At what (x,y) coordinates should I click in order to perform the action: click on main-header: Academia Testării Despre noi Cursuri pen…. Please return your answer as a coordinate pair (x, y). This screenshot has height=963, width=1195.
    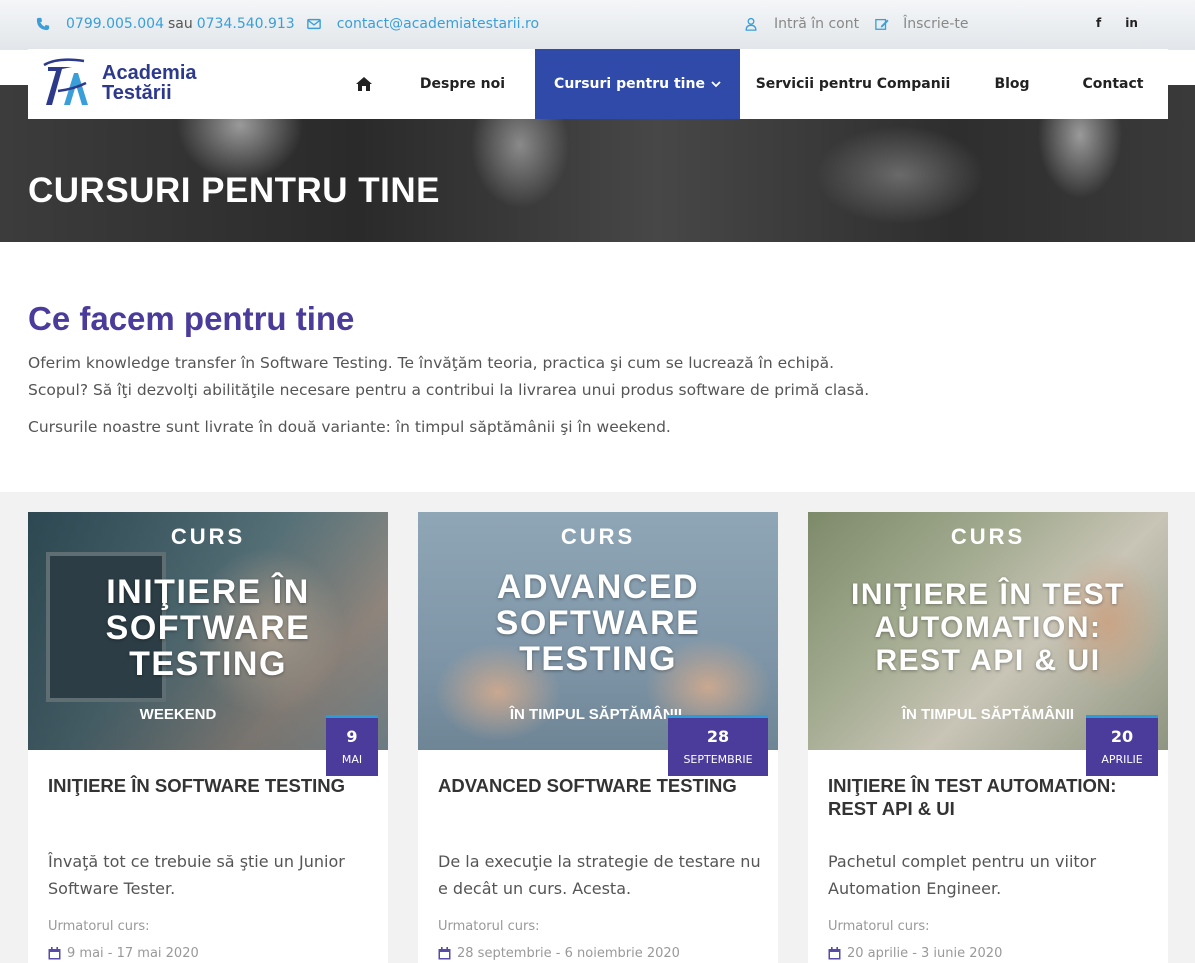
    Looking at the image, I should click on (598, 84).